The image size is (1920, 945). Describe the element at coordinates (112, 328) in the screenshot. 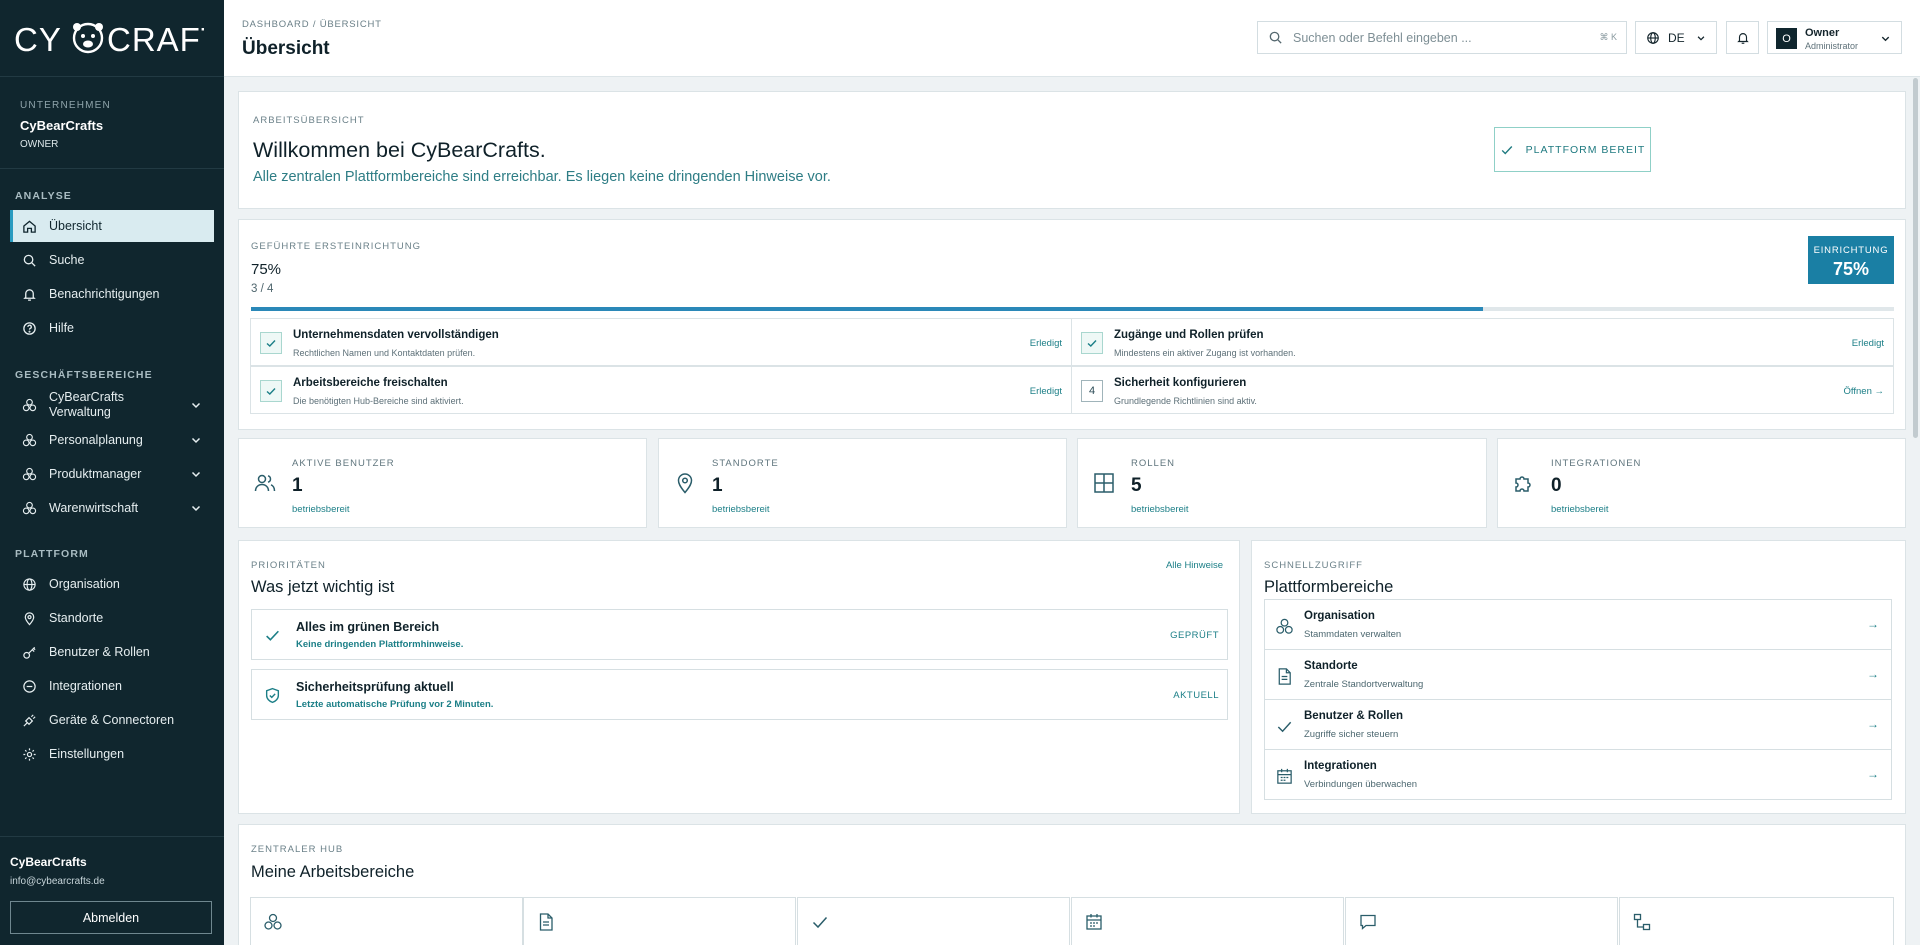

I see `sidebar-item-help: Hilfe` at that location.